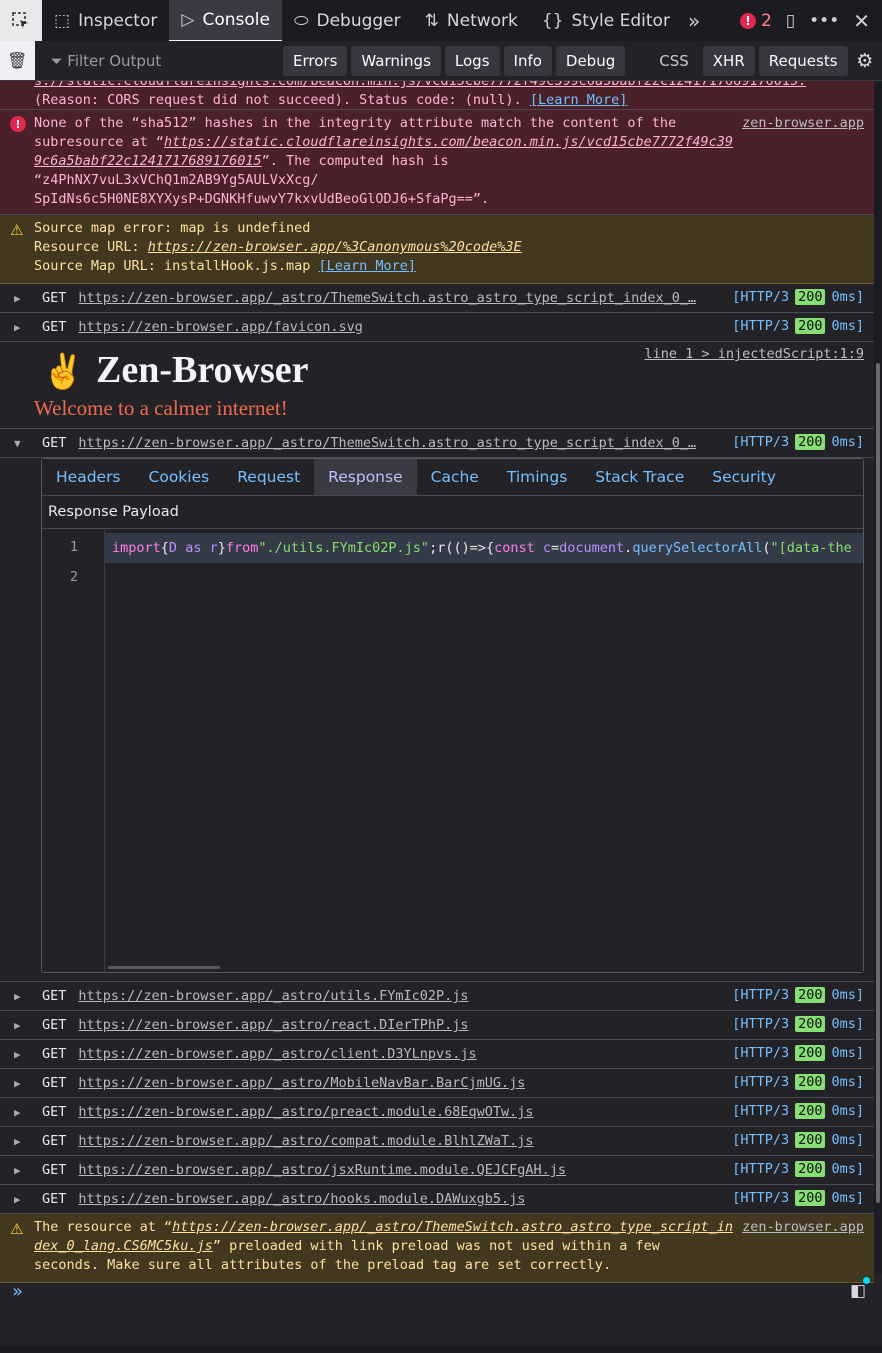  Describe the element at coordinates (790, 21) in the screenshot. I see `responsive-design-icon: ▯` at that location.